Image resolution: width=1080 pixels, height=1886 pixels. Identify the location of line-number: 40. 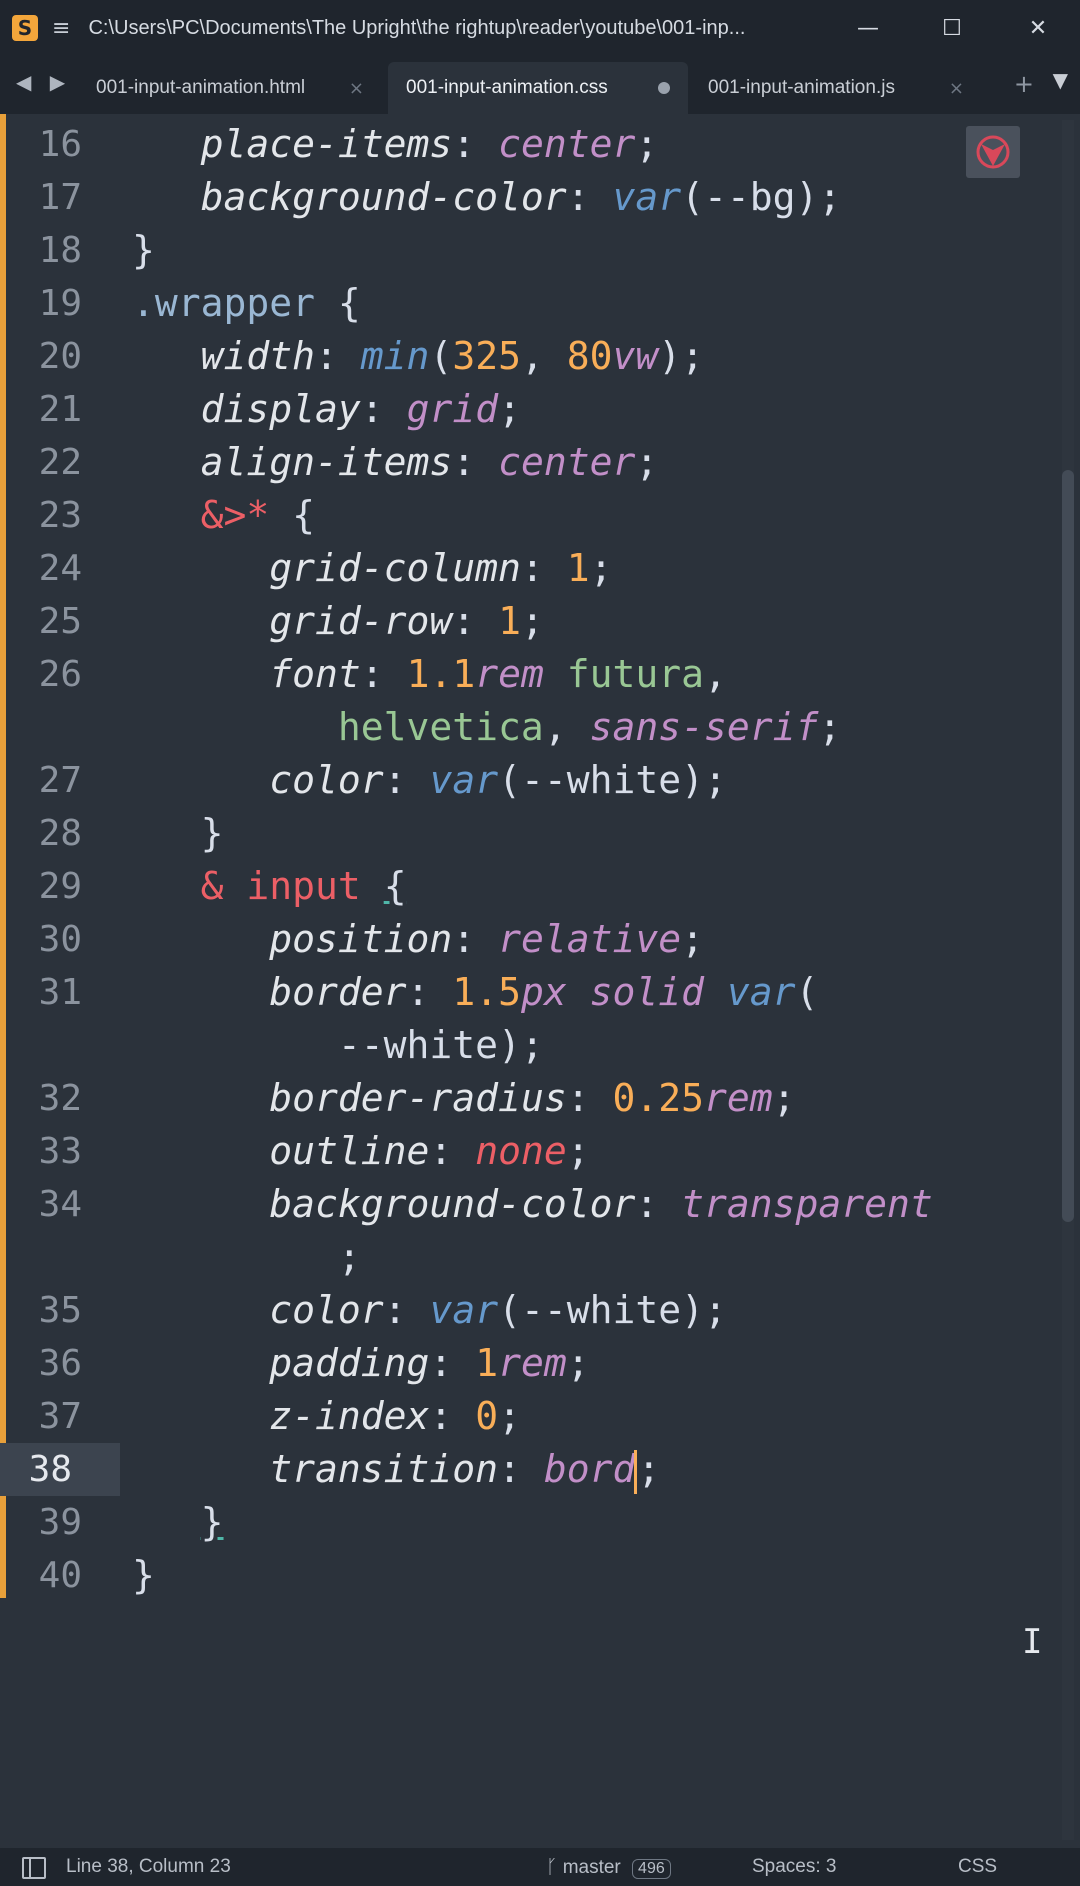
(60, 1575).